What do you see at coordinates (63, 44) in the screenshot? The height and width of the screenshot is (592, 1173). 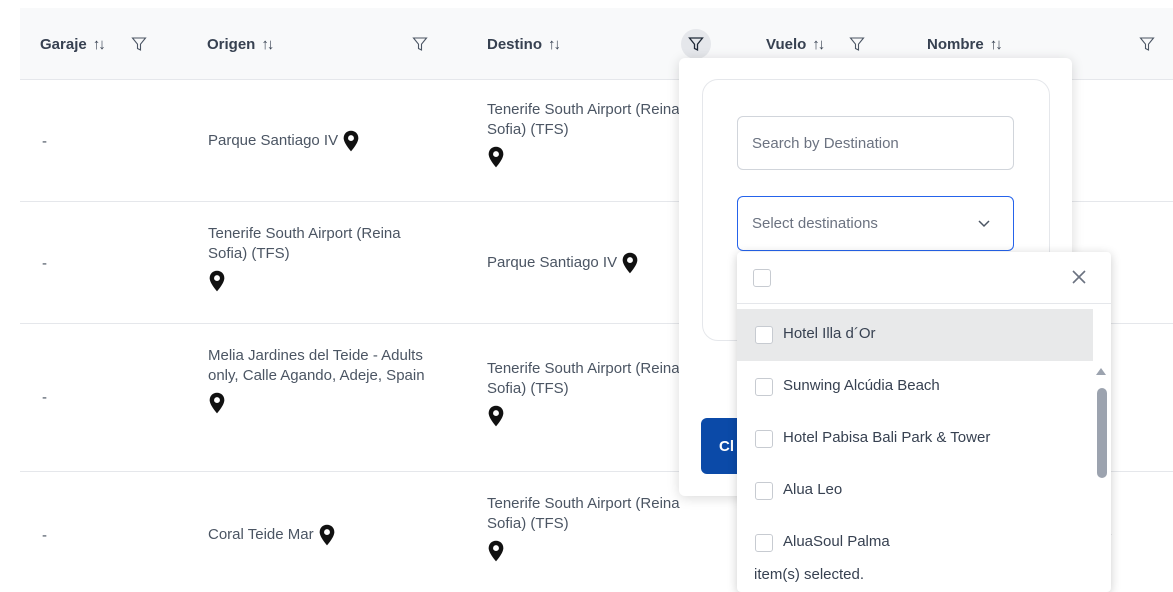 I see `column-label-garaje: Garaje` at bounding box center [63, 44].